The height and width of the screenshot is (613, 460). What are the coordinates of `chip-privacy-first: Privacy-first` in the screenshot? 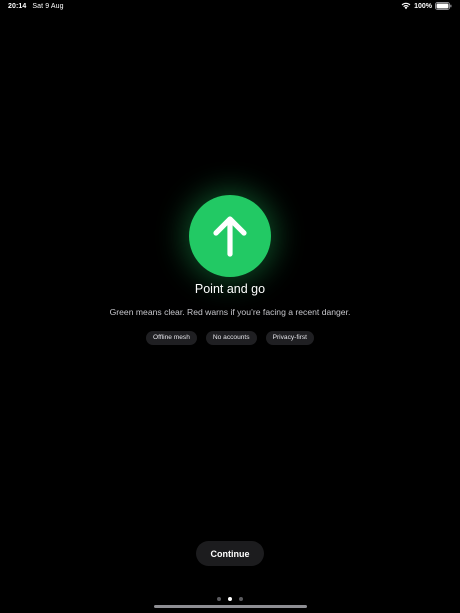 It's located at (289, 338).